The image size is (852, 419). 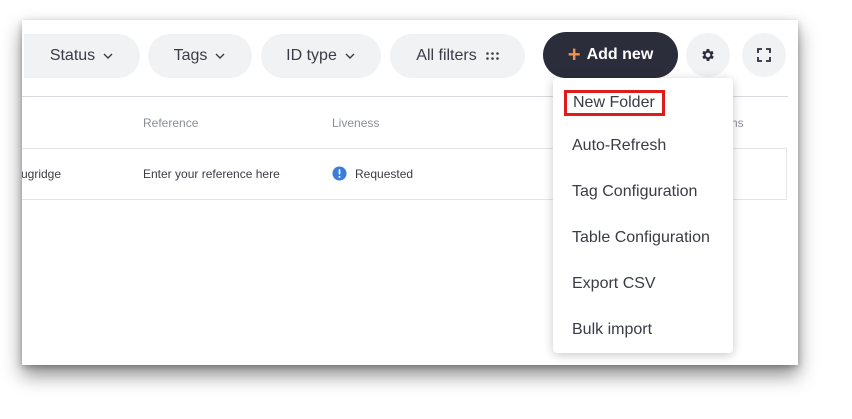 What do you see at coordinates (619, 146) in the screenshot?
I see `menu-item-auto-refresh: Auto-Refresh` at bounding box center [619, 146].